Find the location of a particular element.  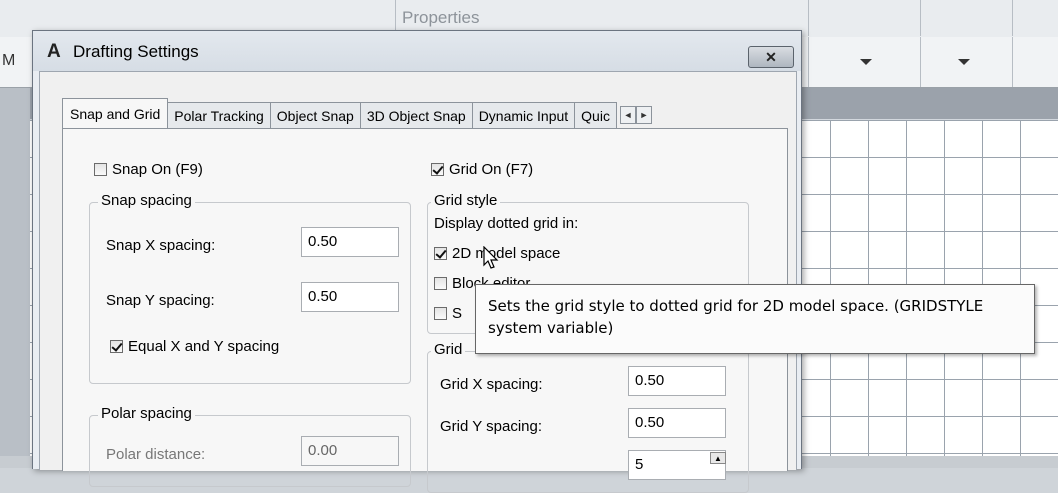

tab-polar-tracking: Polar Tracking is located at coordinates (219, 115).